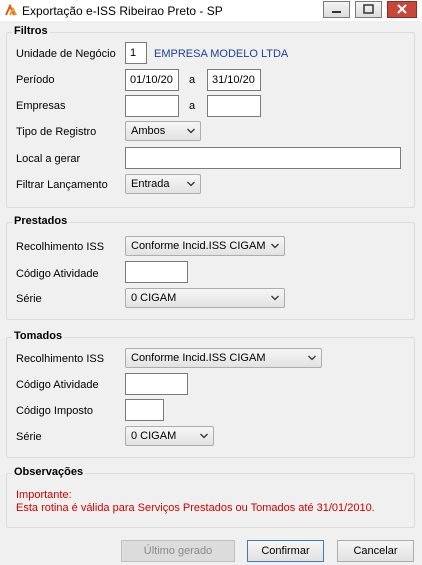 This screenshot has width=422, height=565. I want to click on maximize-button, so click(368, 9).